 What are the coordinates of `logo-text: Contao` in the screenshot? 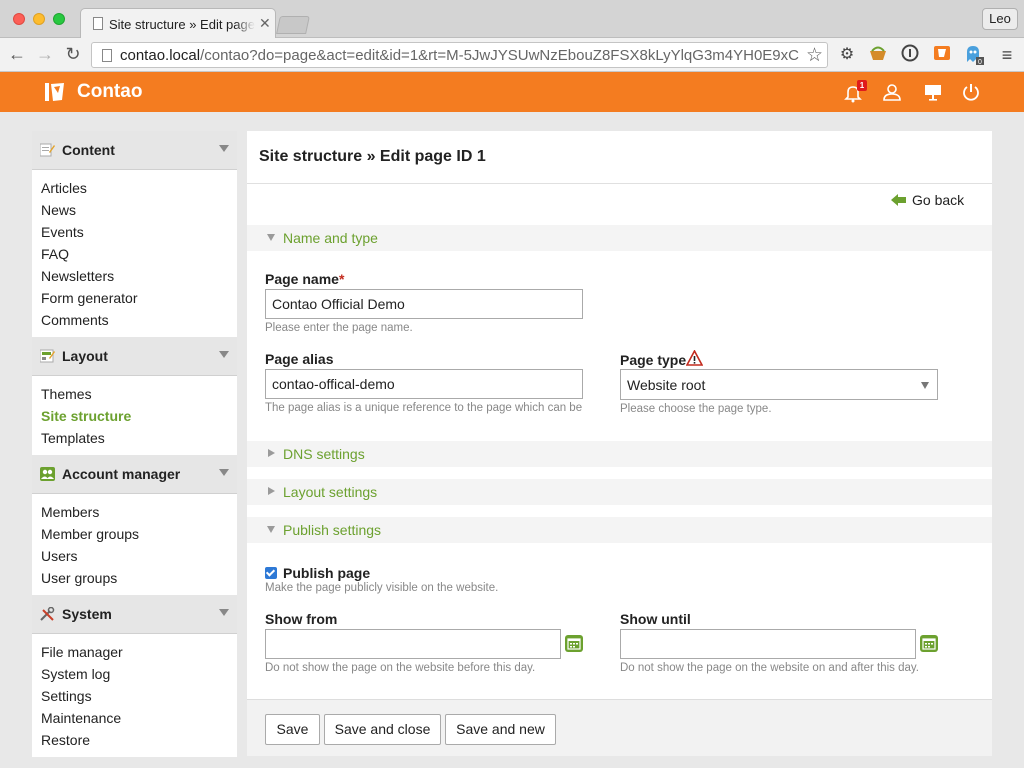 It's located at (109, 92).